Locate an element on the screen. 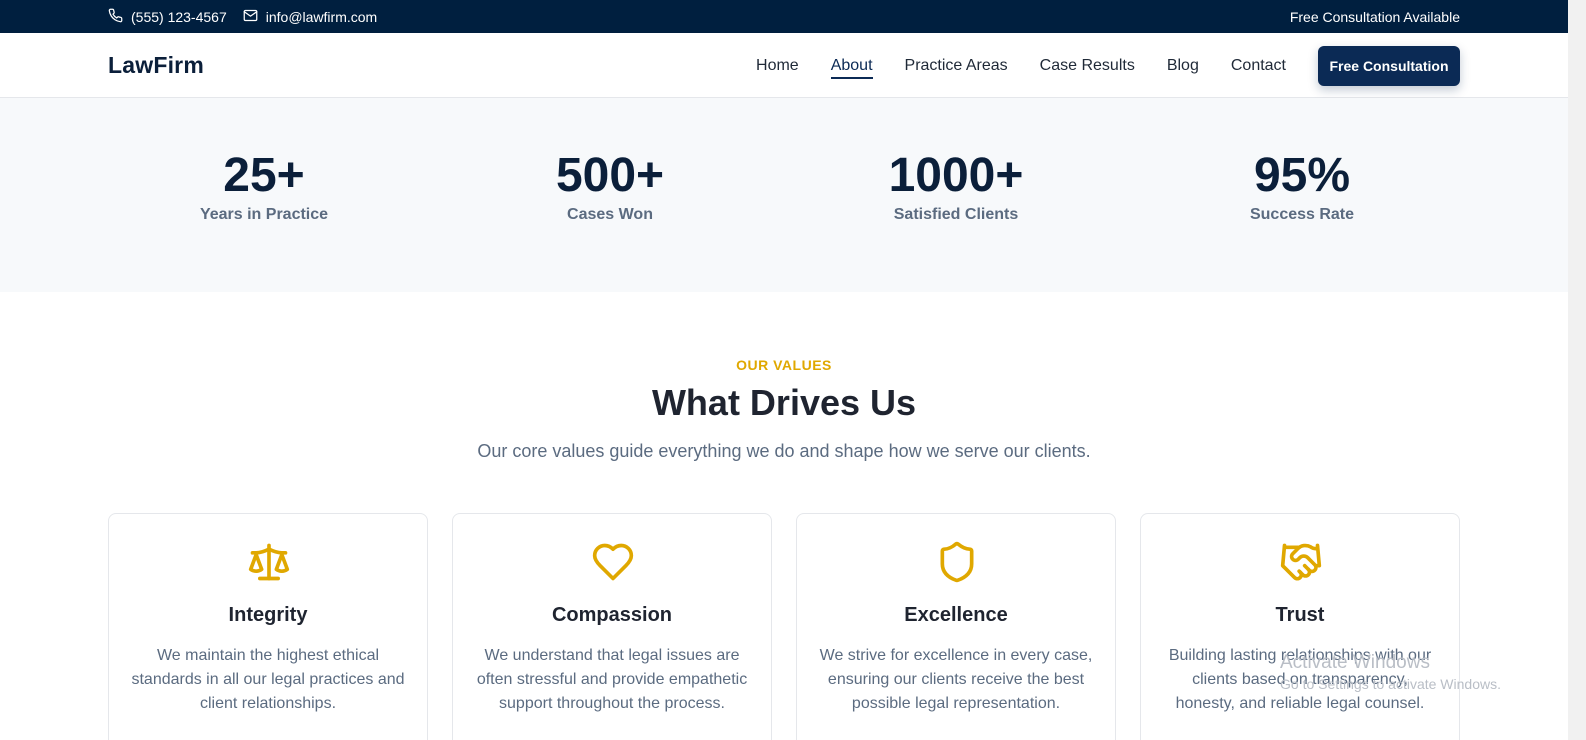 The width and height of the screenshot is (1586, 740). nav-home: Home is located at coordinates (777, 66).